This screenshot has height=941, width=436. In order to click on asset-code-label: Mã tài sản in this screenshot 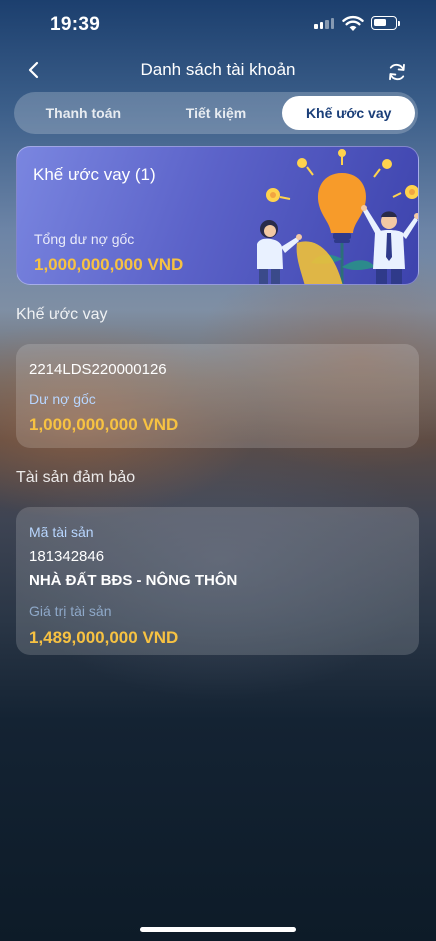, I will do `click(61, 532)`.